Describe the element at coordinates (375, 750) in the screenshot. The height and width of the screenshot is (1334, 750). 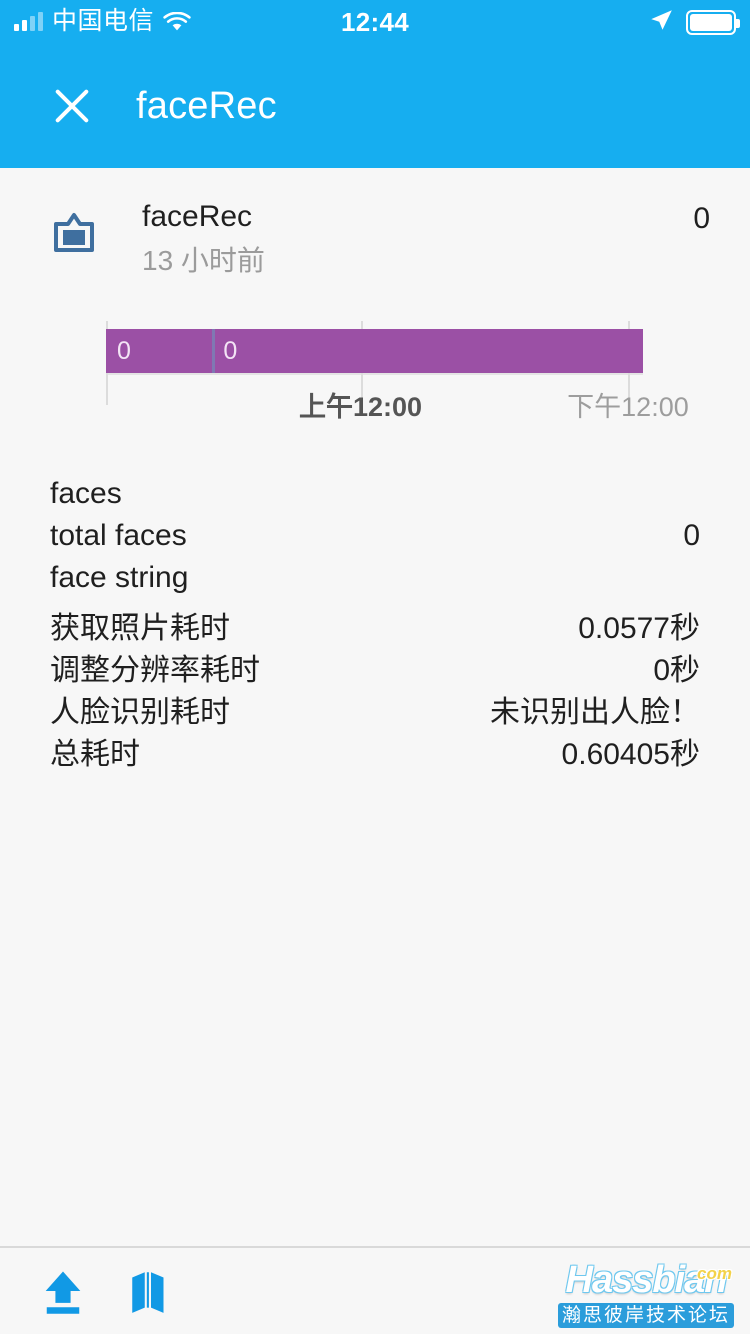
I see `detail-row: 总耗时 0.60405秒` at that location.